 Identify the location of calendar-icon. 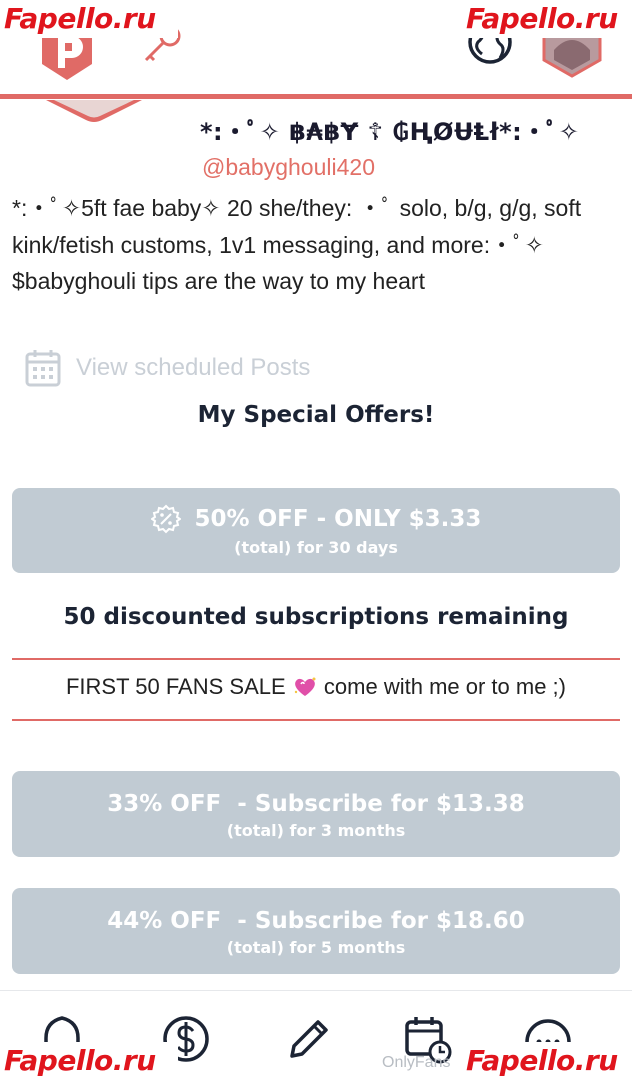
(43, 368).